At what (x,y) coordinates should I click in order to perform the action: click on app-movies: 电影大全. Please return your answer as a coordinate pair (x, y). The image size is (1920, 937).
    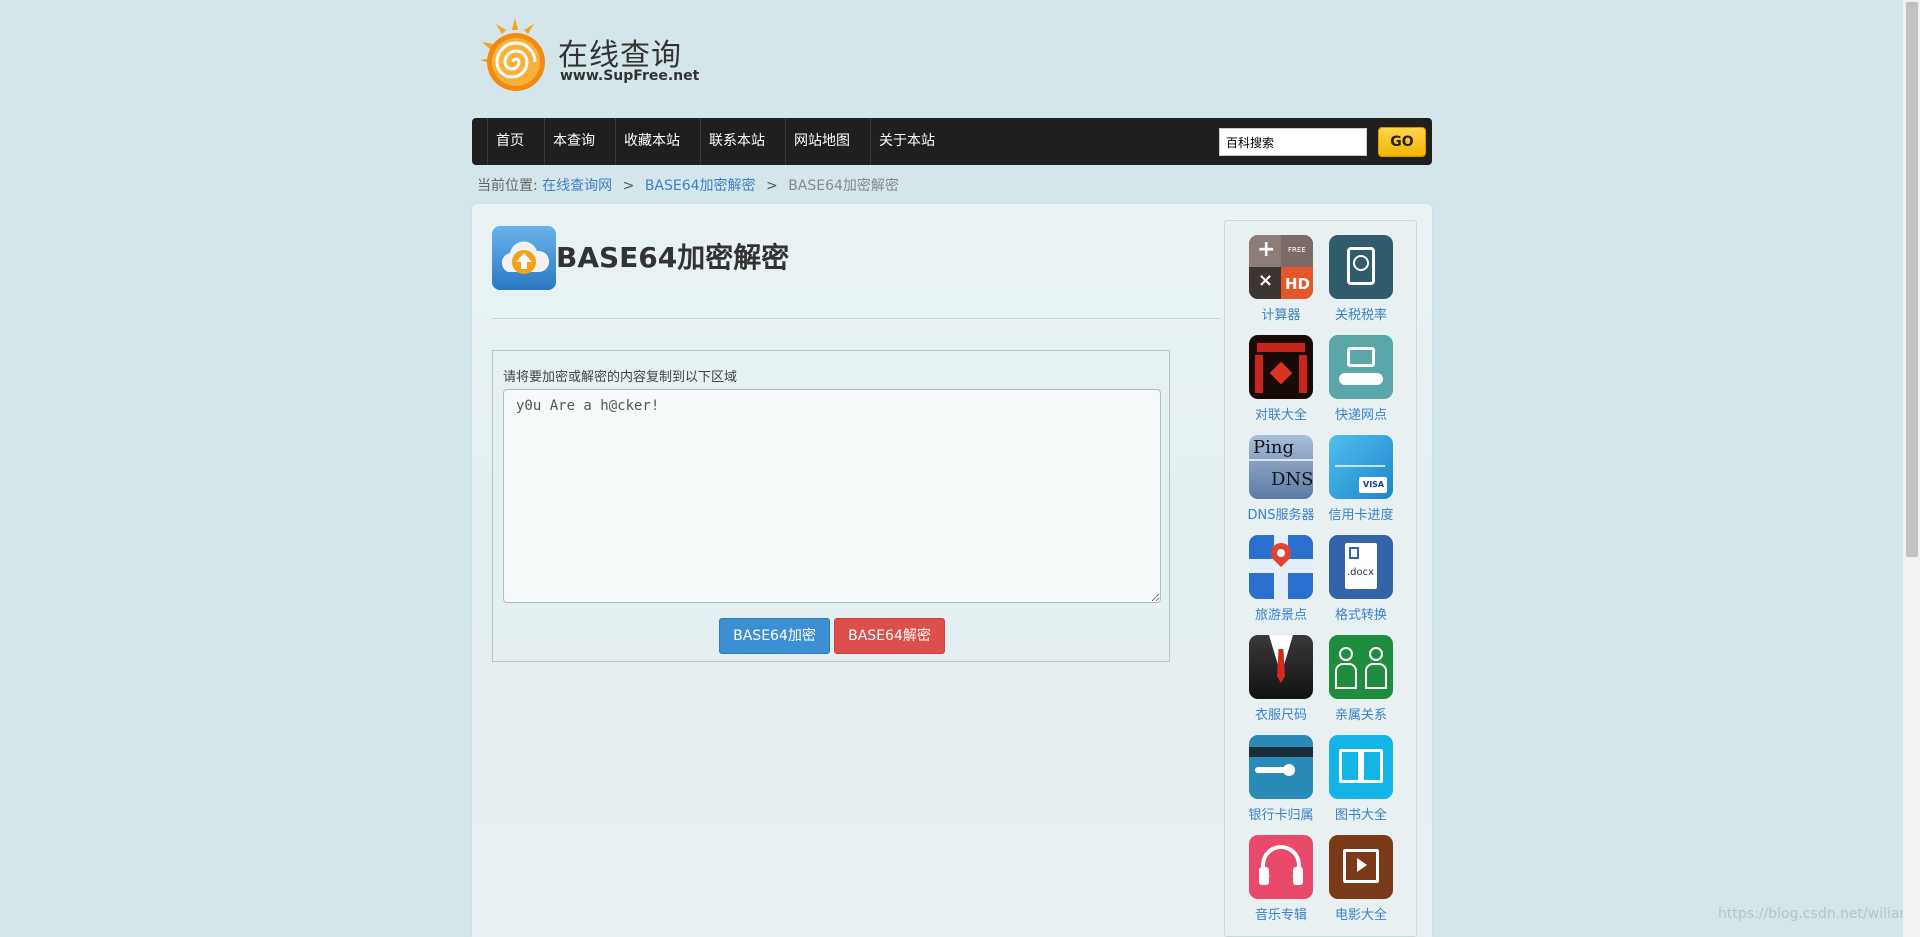
    Looking at the image, I should click on (1361, 879).